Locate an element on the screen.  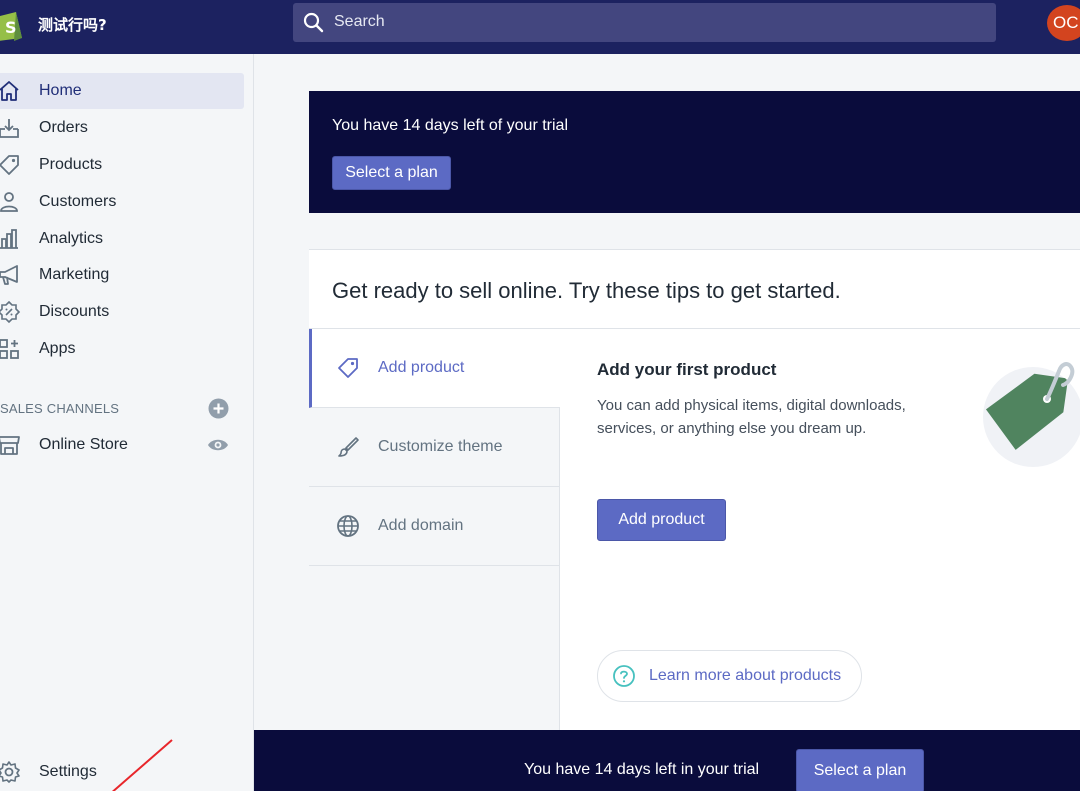
eye-icon is located at coordinates (218, 445).